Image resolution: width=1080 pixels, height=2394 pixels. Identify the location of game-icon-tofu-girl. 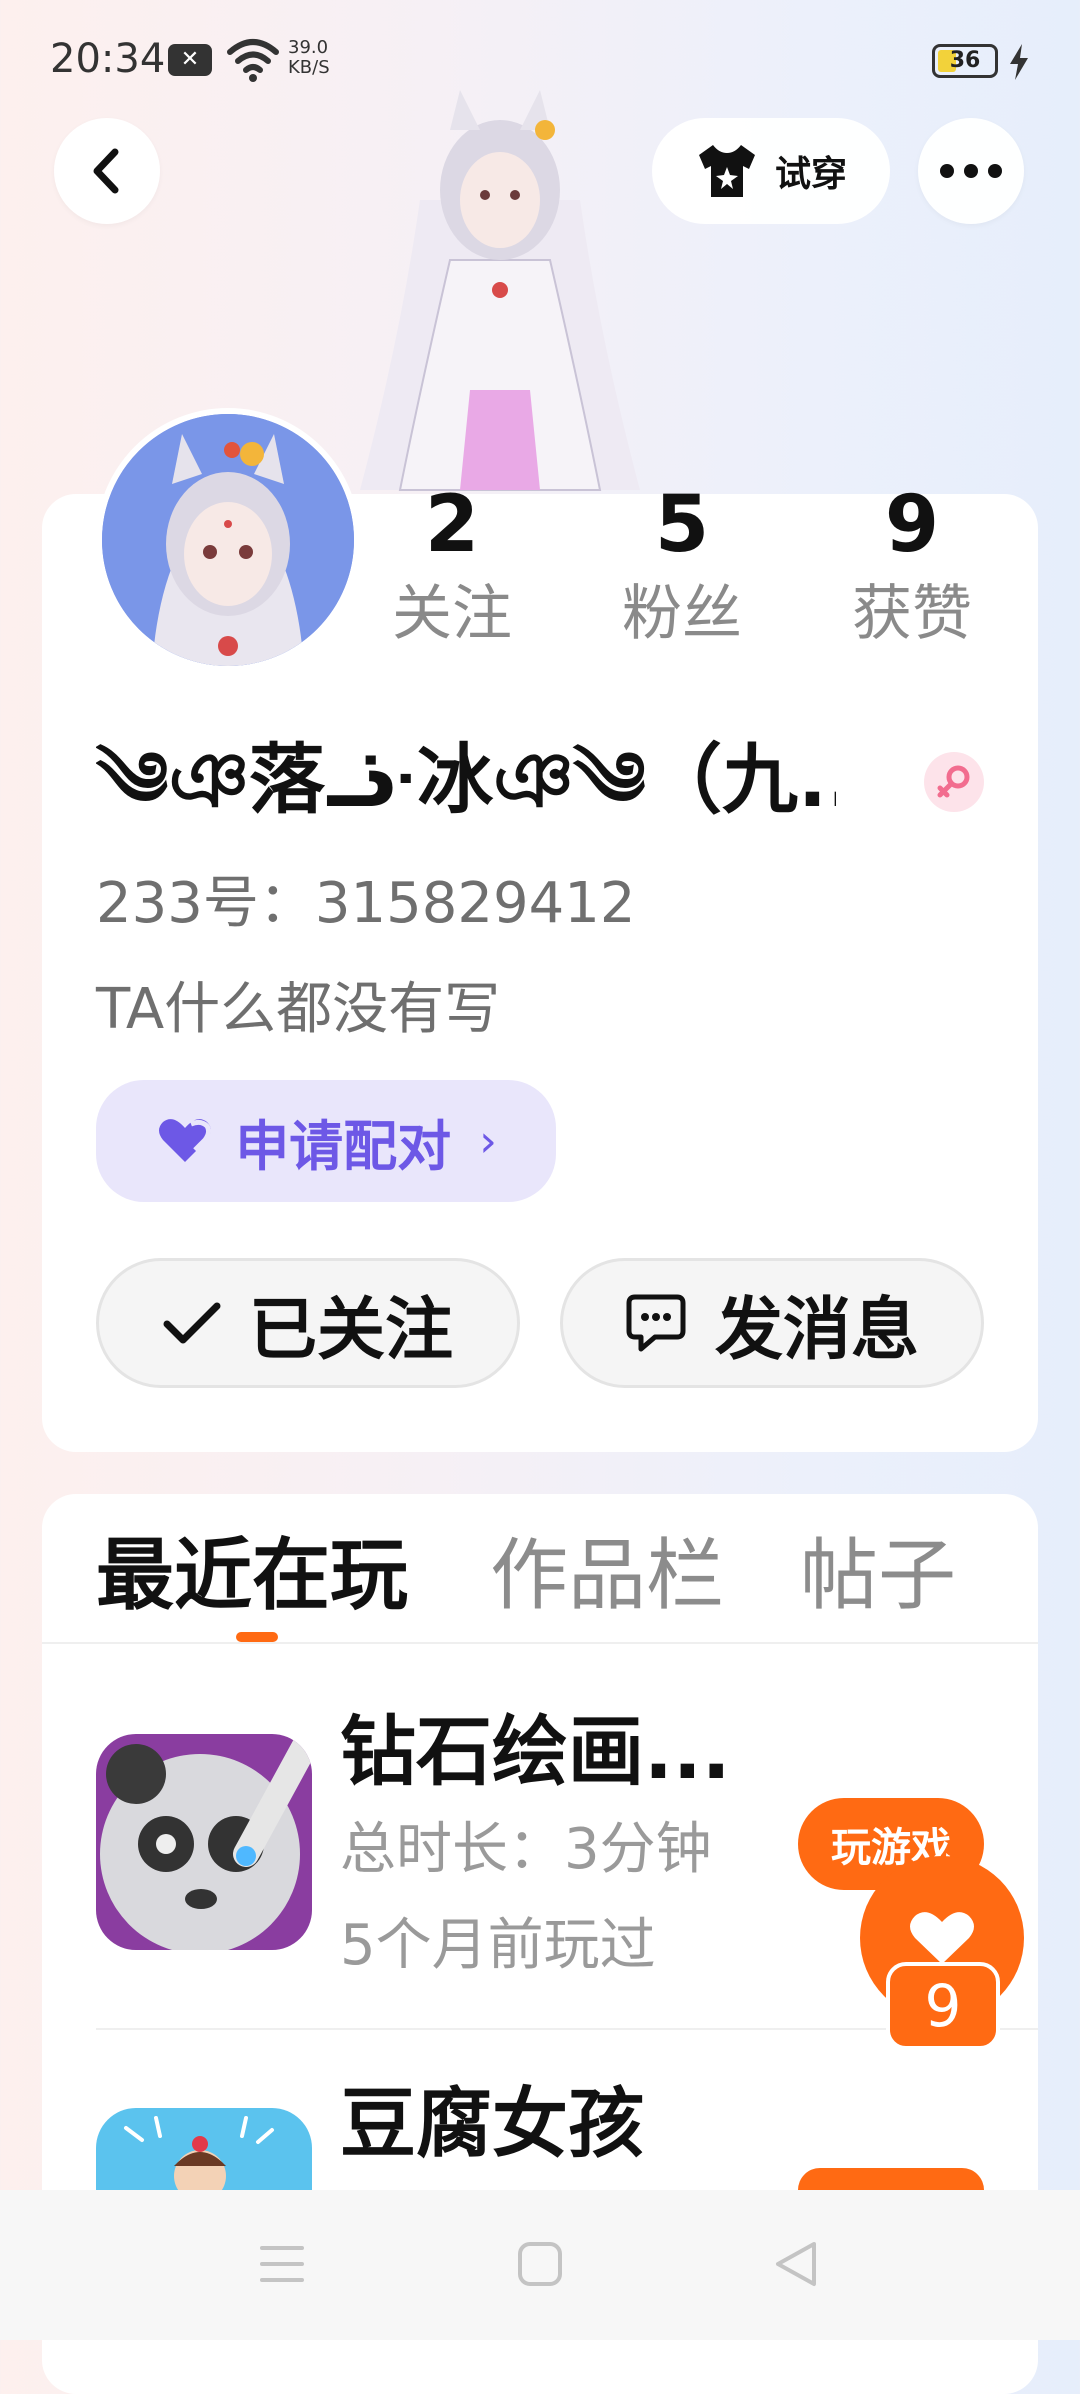
(204, 2149).